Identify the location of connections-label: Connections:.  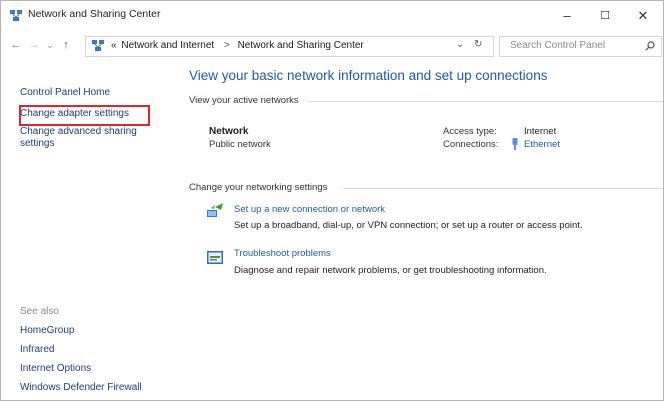
(471, 144).